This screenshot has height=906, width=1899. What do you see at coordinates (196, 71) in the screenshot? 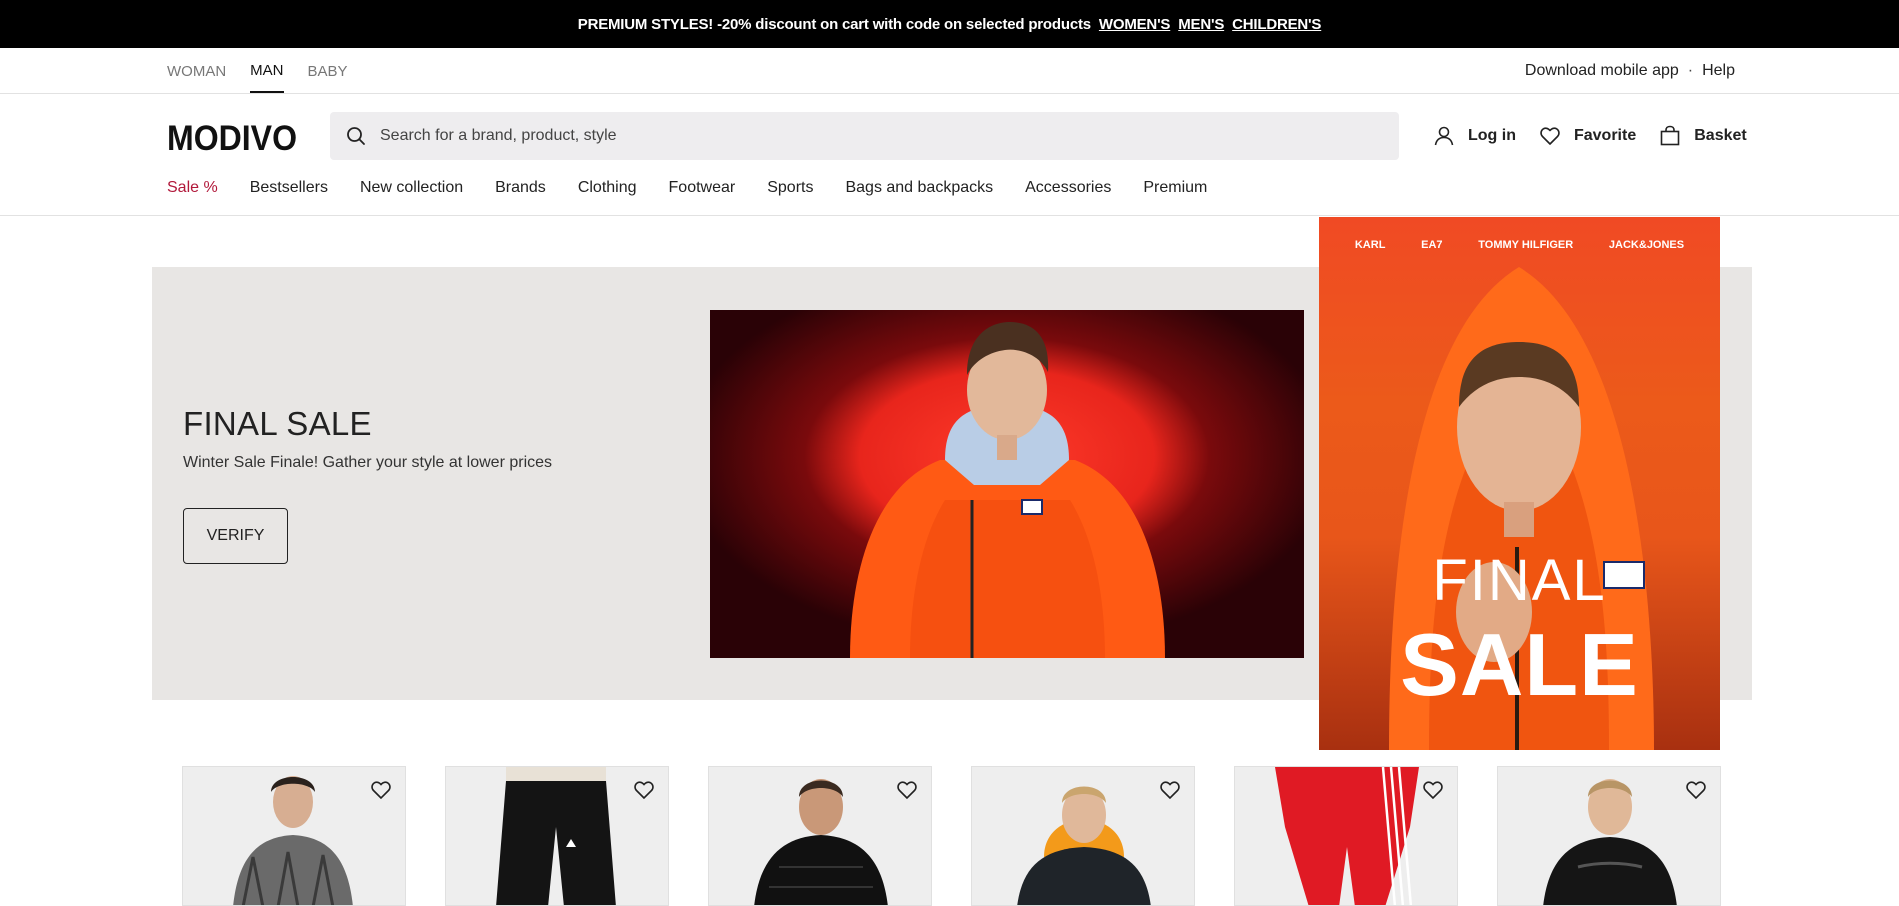
I see `tab-woman: WOMAN` at bounding box center [196, 71].